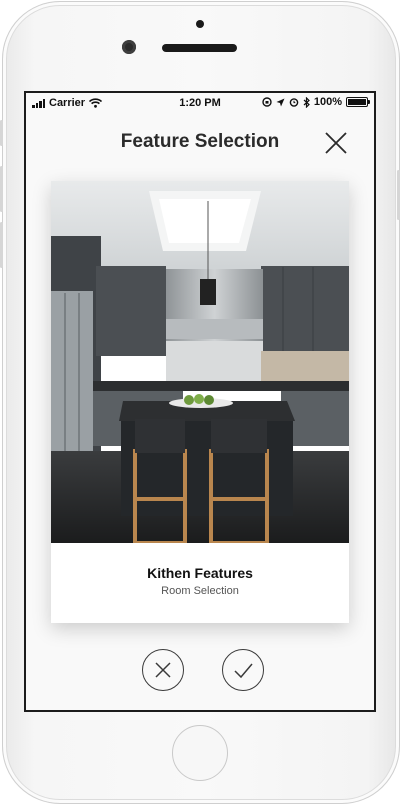 The width and height of the screenshot is (400, 804). I want to click on x-icon, so click(163, 670).